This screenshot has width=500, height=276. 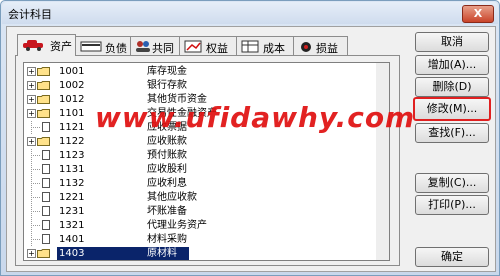 I want to click on tab-label: 权益, so click(x=217, y=48).